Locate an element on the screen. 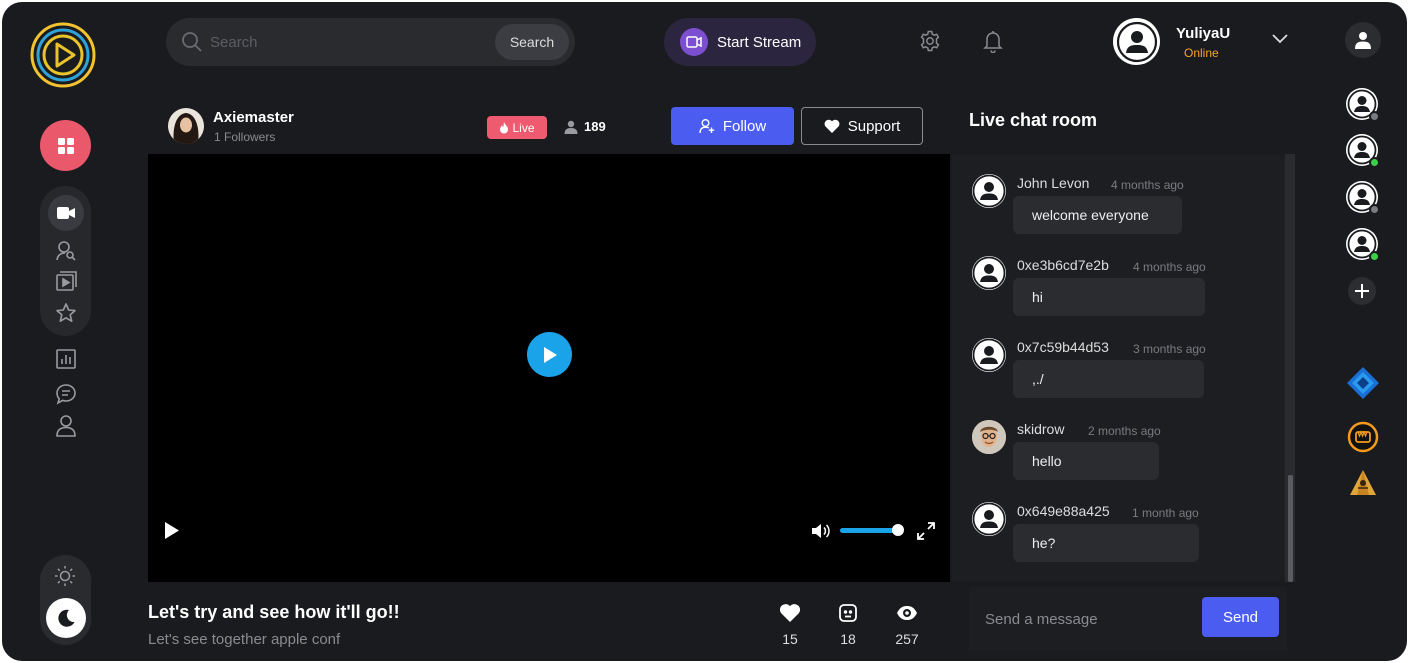 The height and width of the screenshot is (663, 1409). chat-message-input is located at coordinates (1085, 619).